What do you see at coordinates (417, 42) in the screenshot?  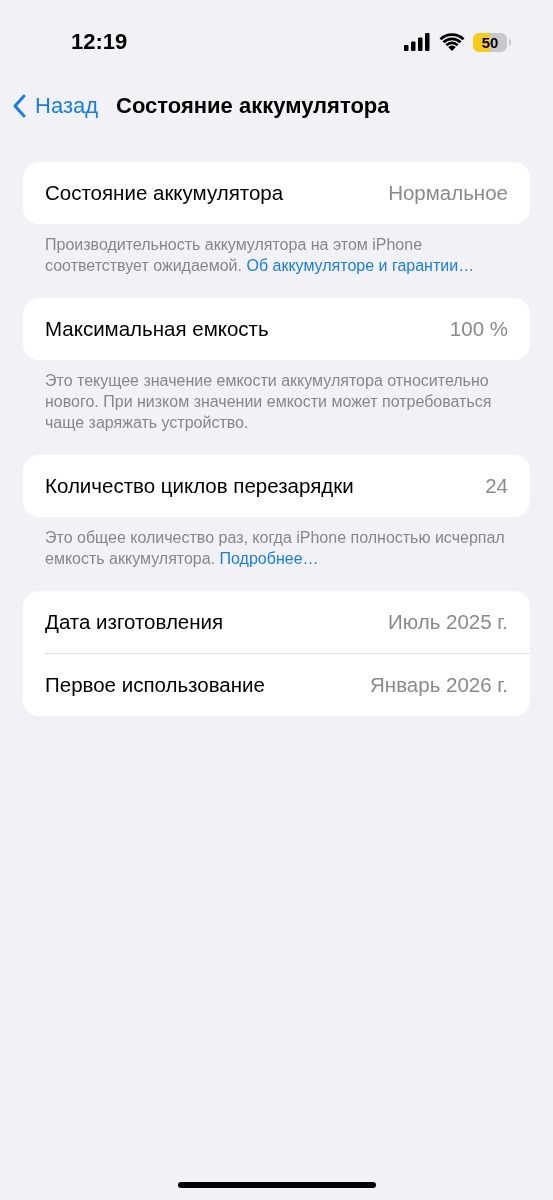 I see `signal-icon` at bounding box center [417, 42].